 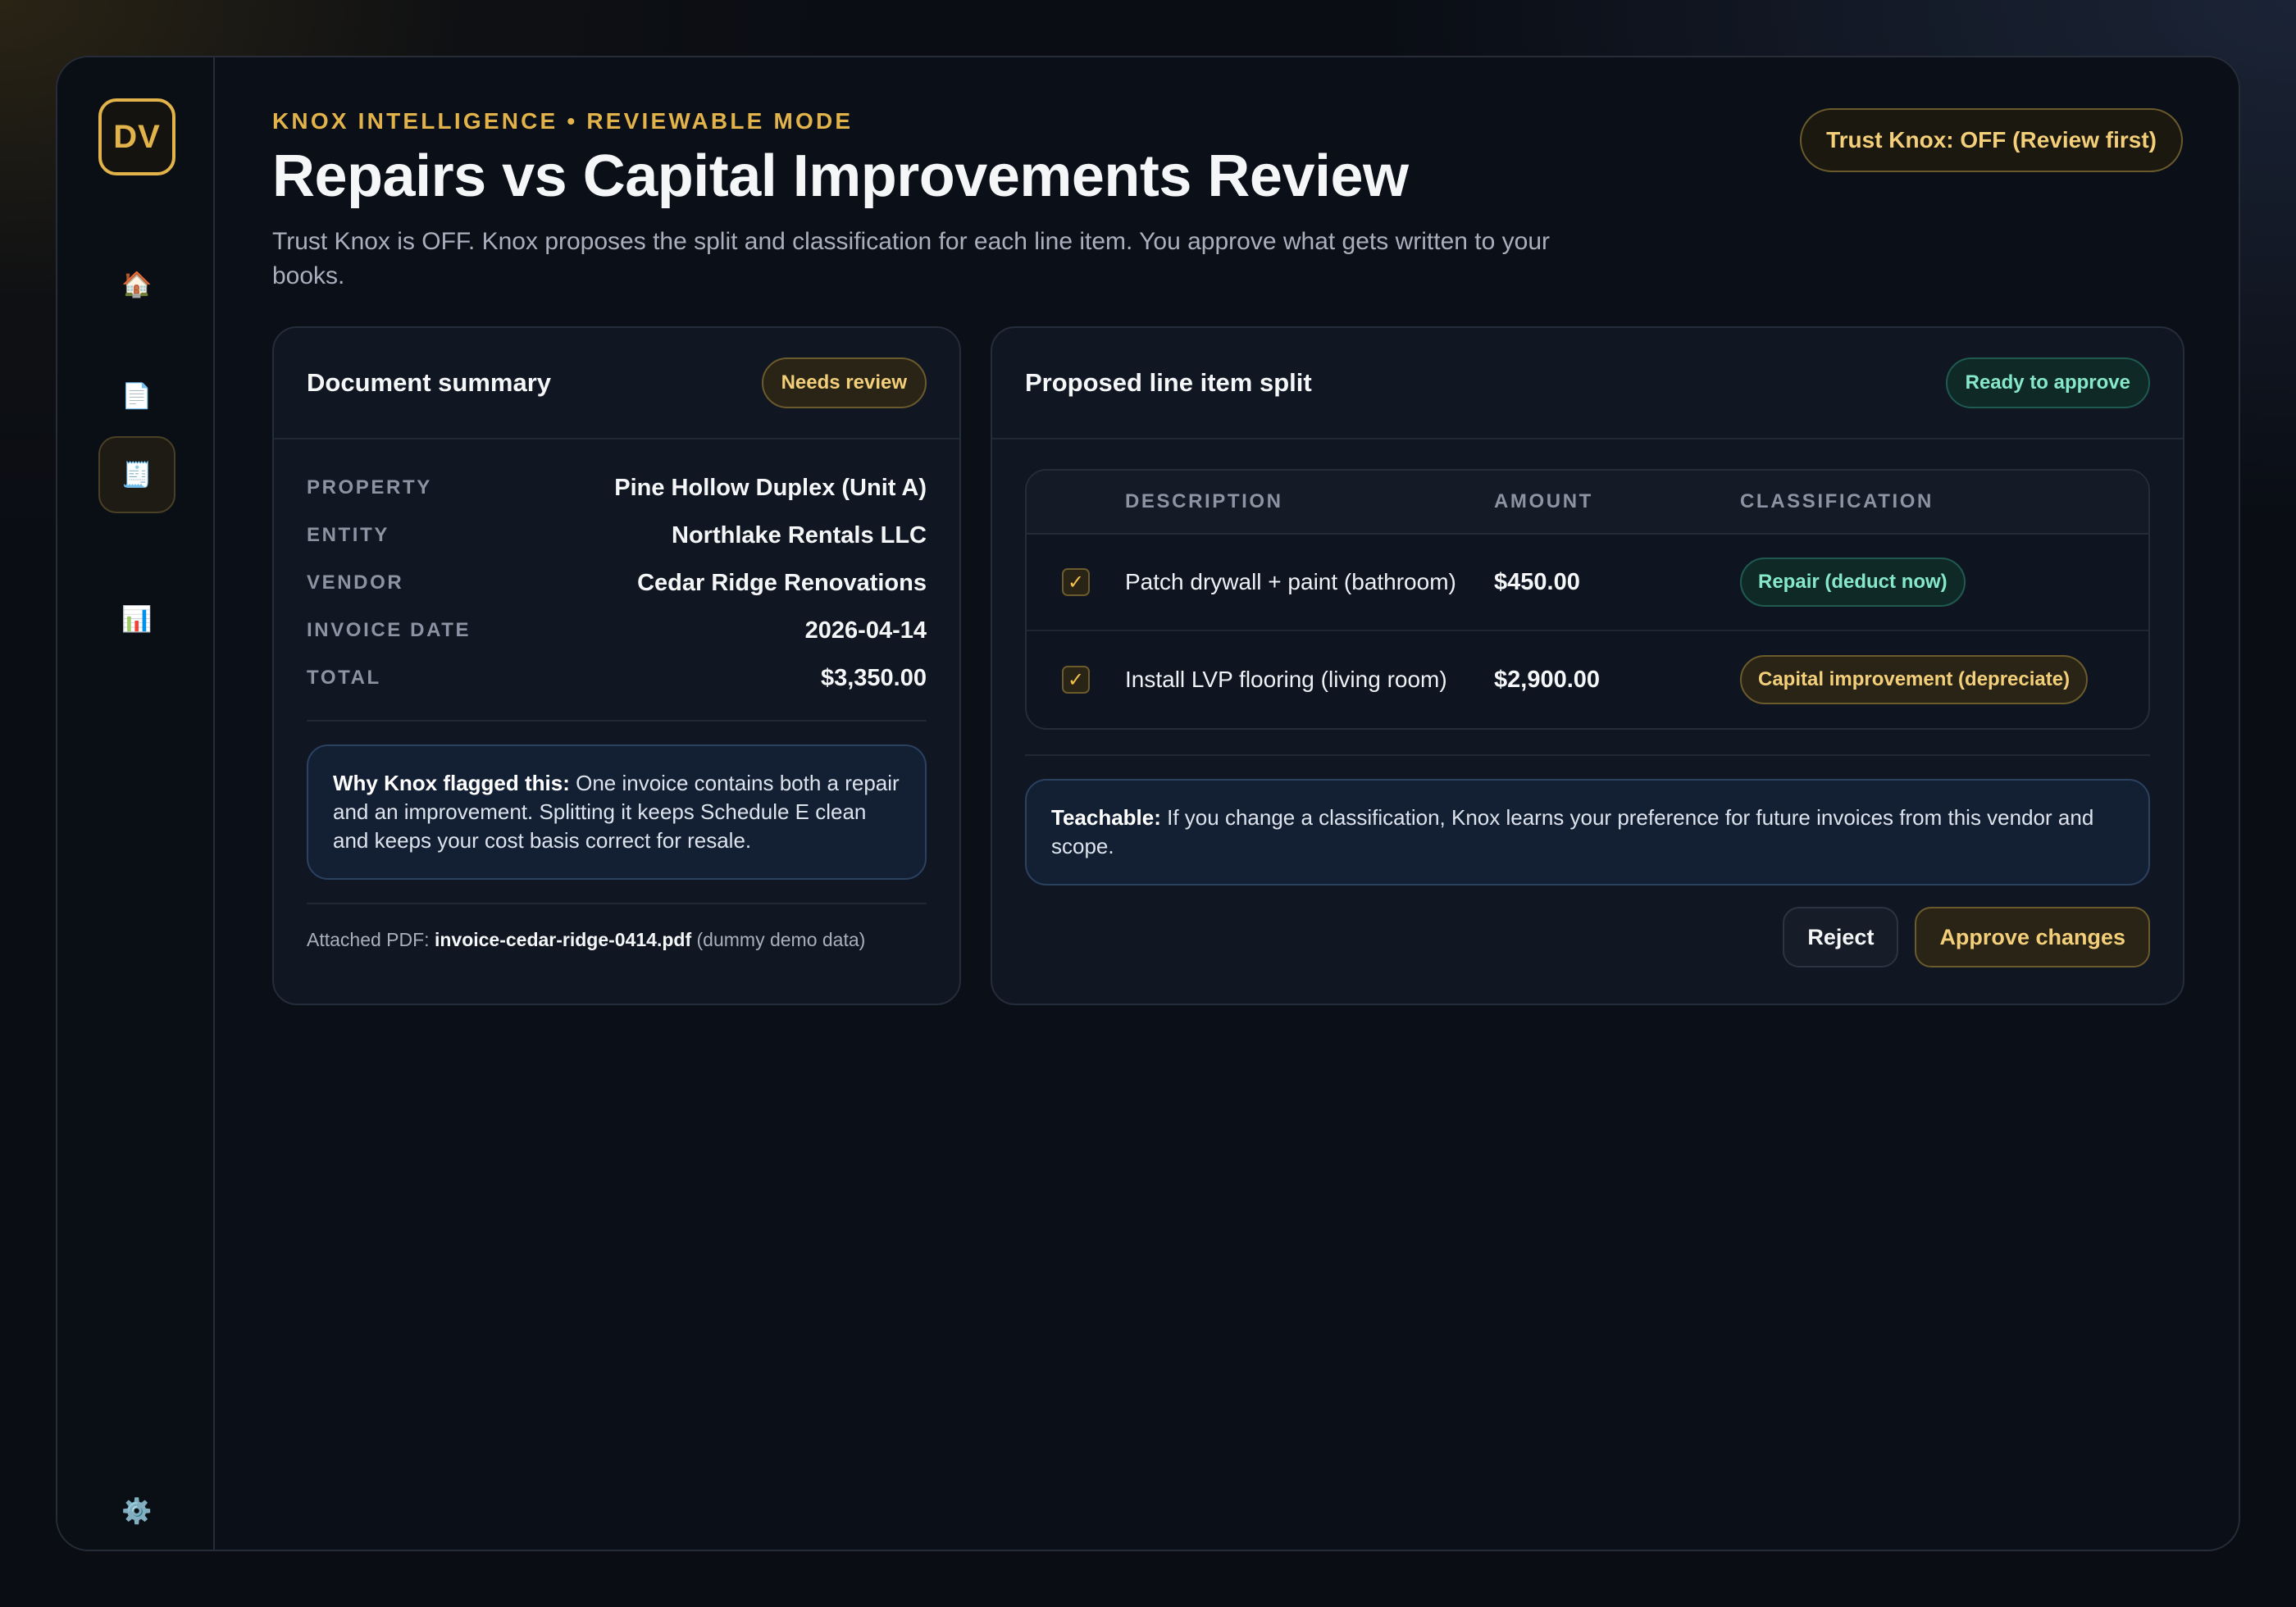 What do you see at coordinates (1914, 679) in the screenshot?
I see `classification-chip: Capital improvement (depreciate)` at bounding box center [1914, 679].